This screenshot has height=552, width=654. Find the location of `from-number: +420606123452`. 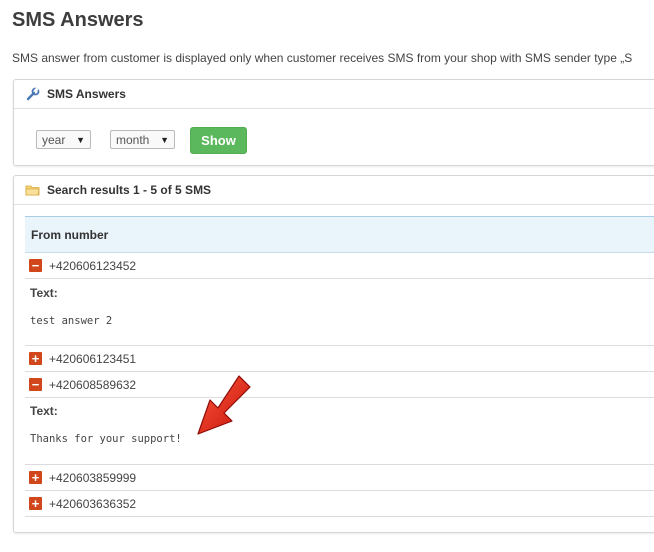

from-number: +420606123452 is located at coordinates (93, 265).